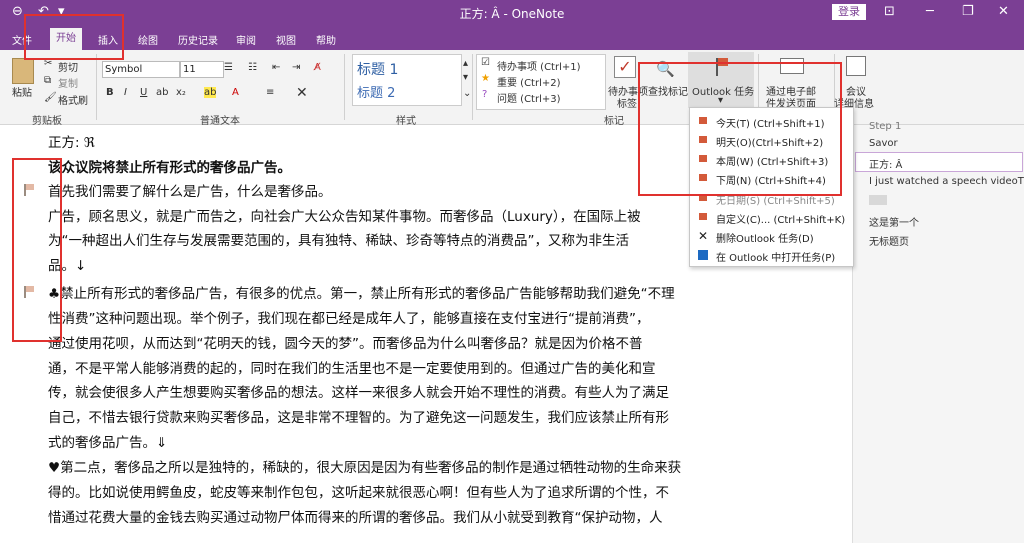  I want to click on page-item: 正方: Â, so click(885, 163).